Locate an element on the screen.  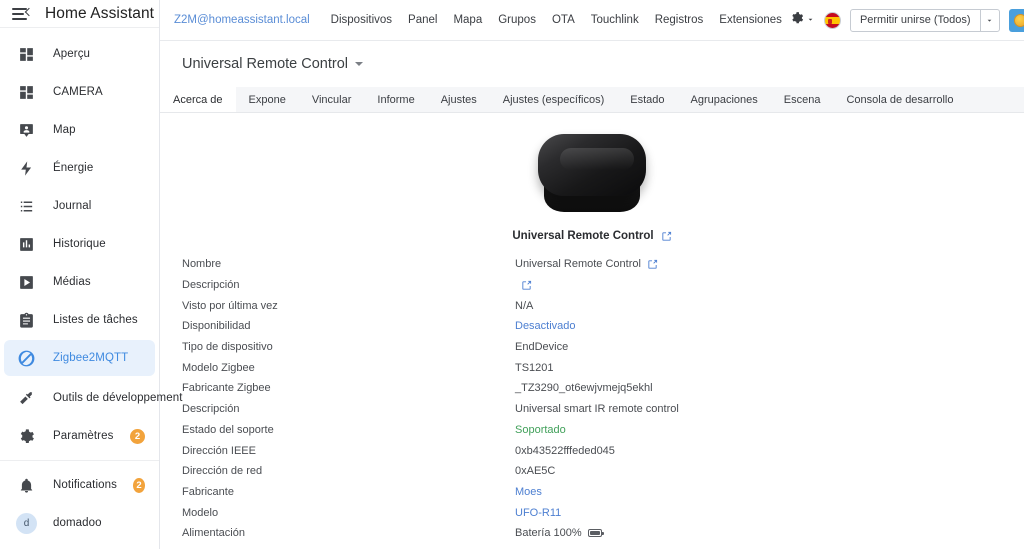
sidebar-tools: Outils de développement Paramètres 2 is located at coordinates (91, 417).